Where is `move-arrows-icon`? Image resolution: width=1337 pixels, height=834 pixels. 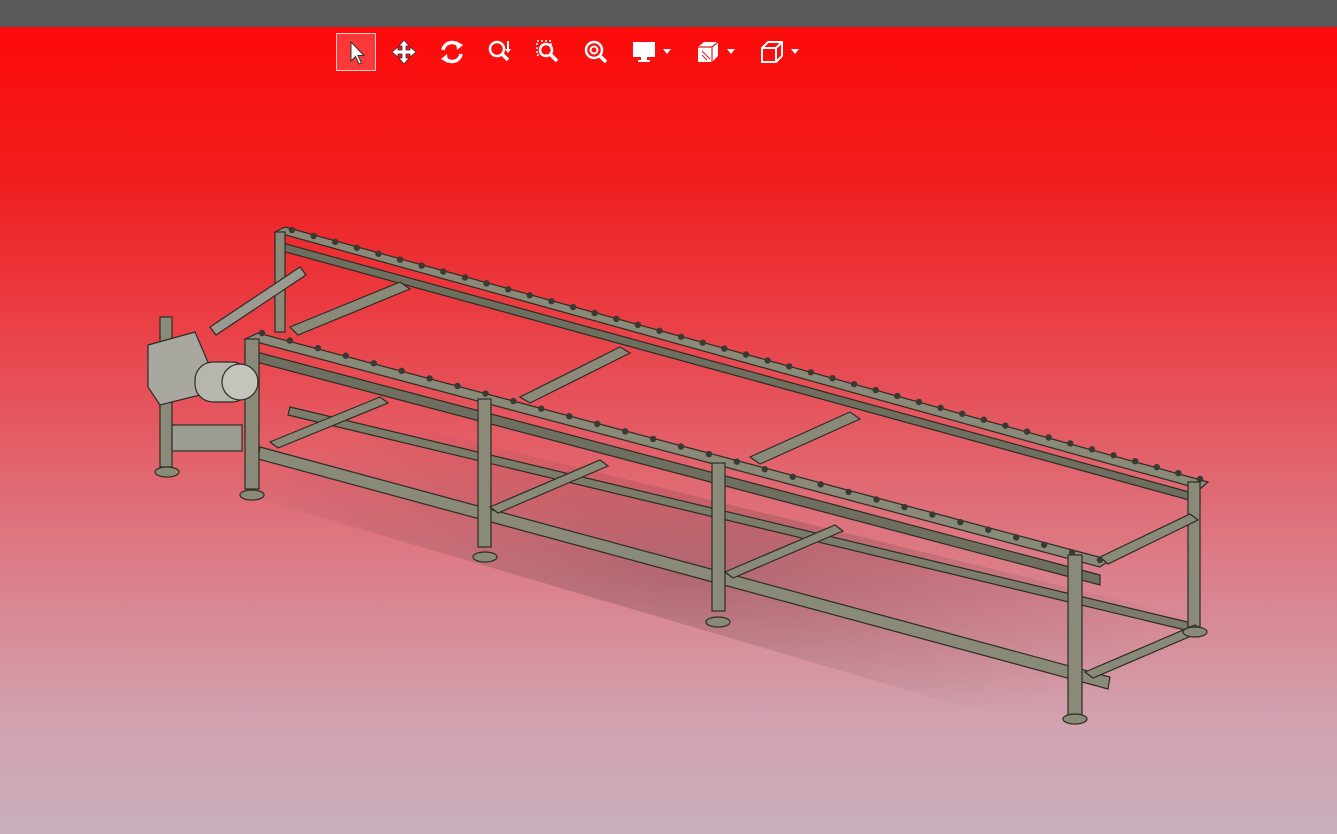
move-arrows-icon is located at coordinates (404, 52).